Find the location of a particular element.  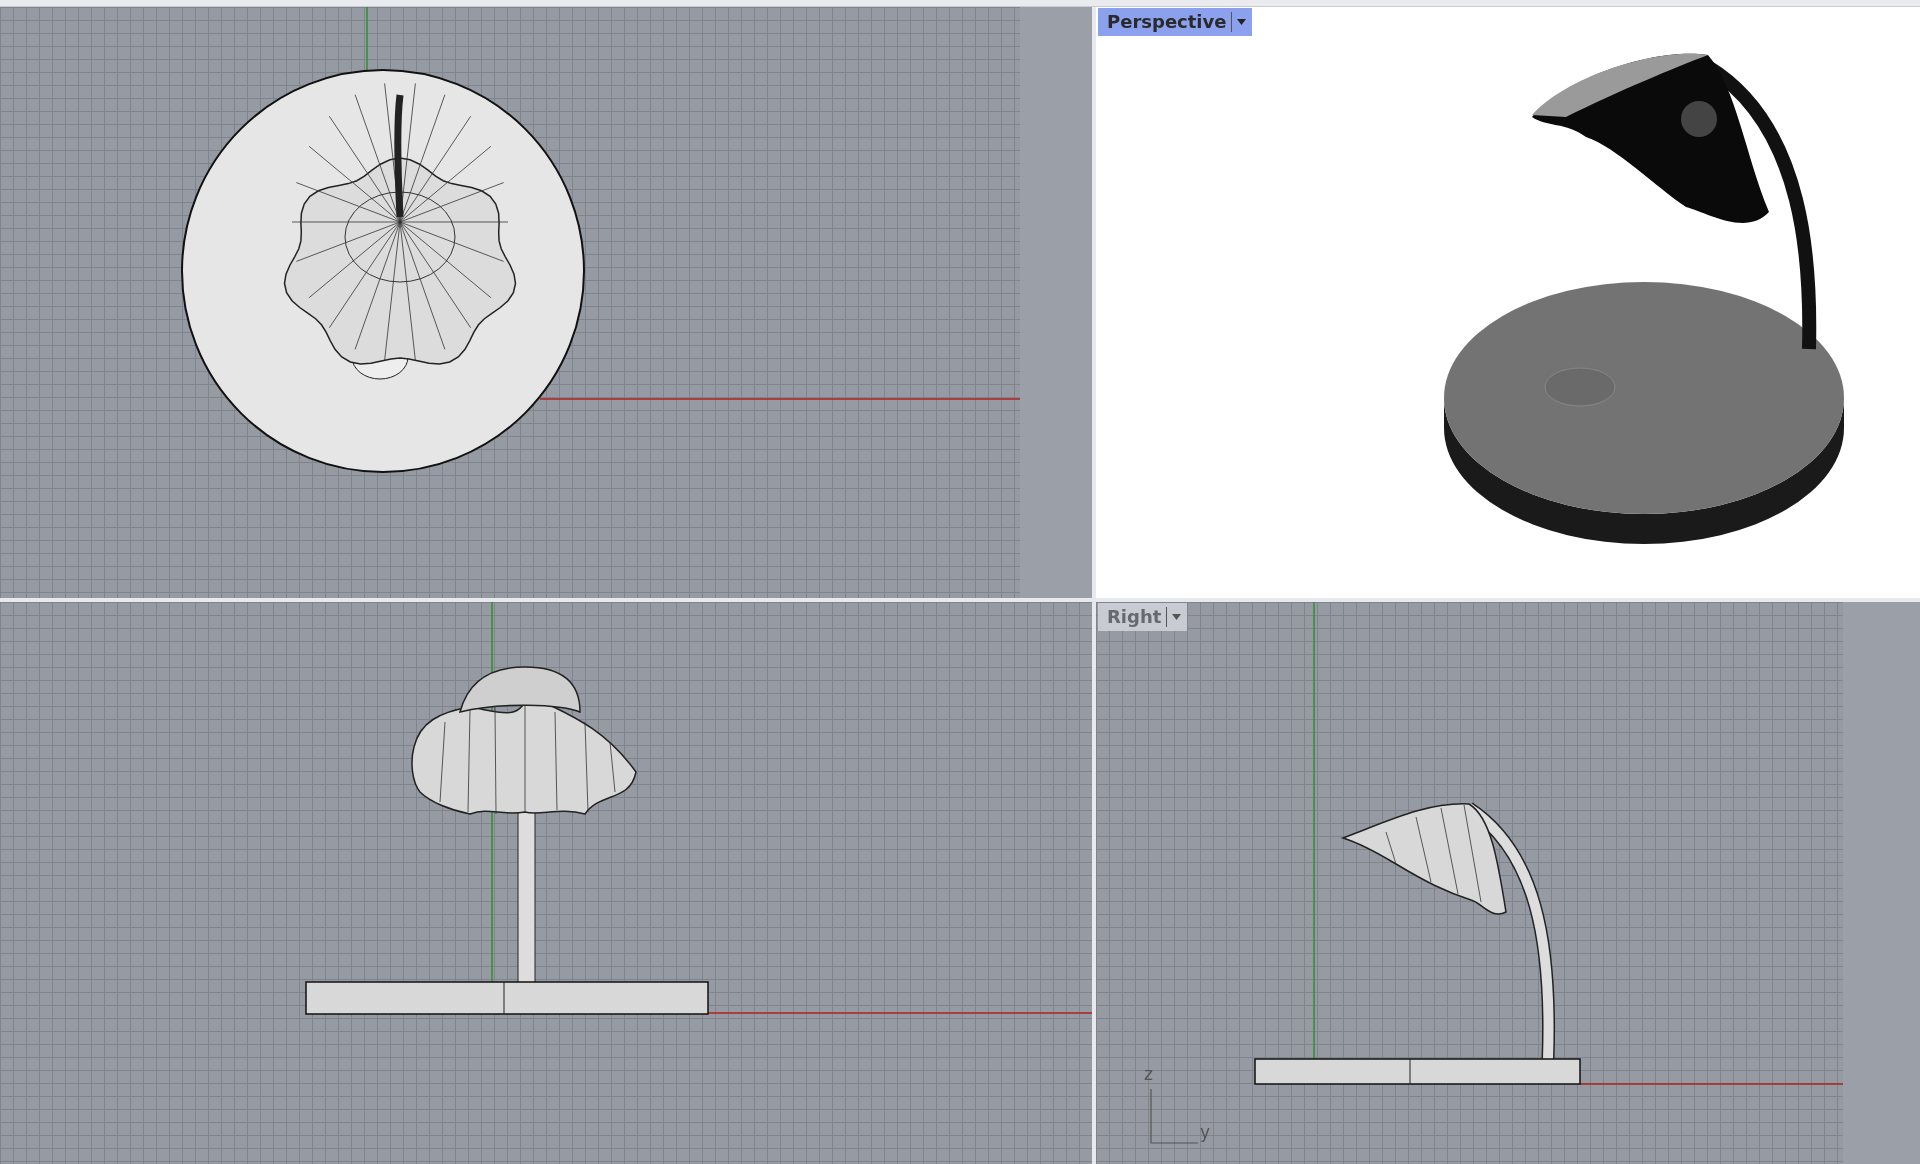

axis-label: z is located at coordinates (1148, 1074).